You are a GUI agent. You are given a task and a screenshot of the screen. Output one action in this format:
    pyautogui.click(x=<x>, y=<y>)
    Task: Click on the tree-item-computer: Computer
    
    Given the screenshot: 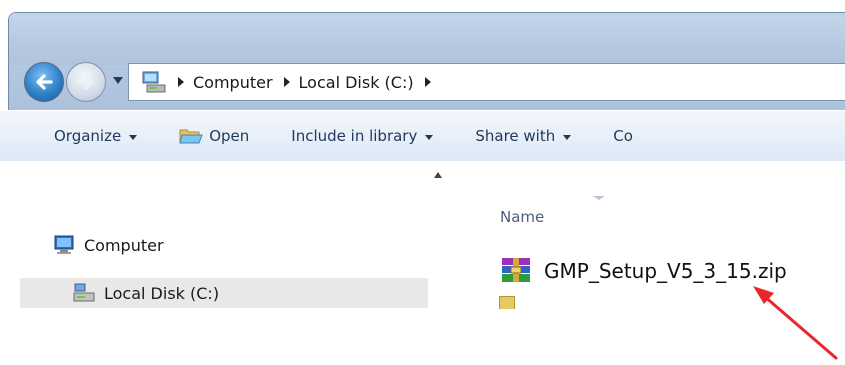 What is the action you would take?
    pyautogui.click(x=108, y=245)
    